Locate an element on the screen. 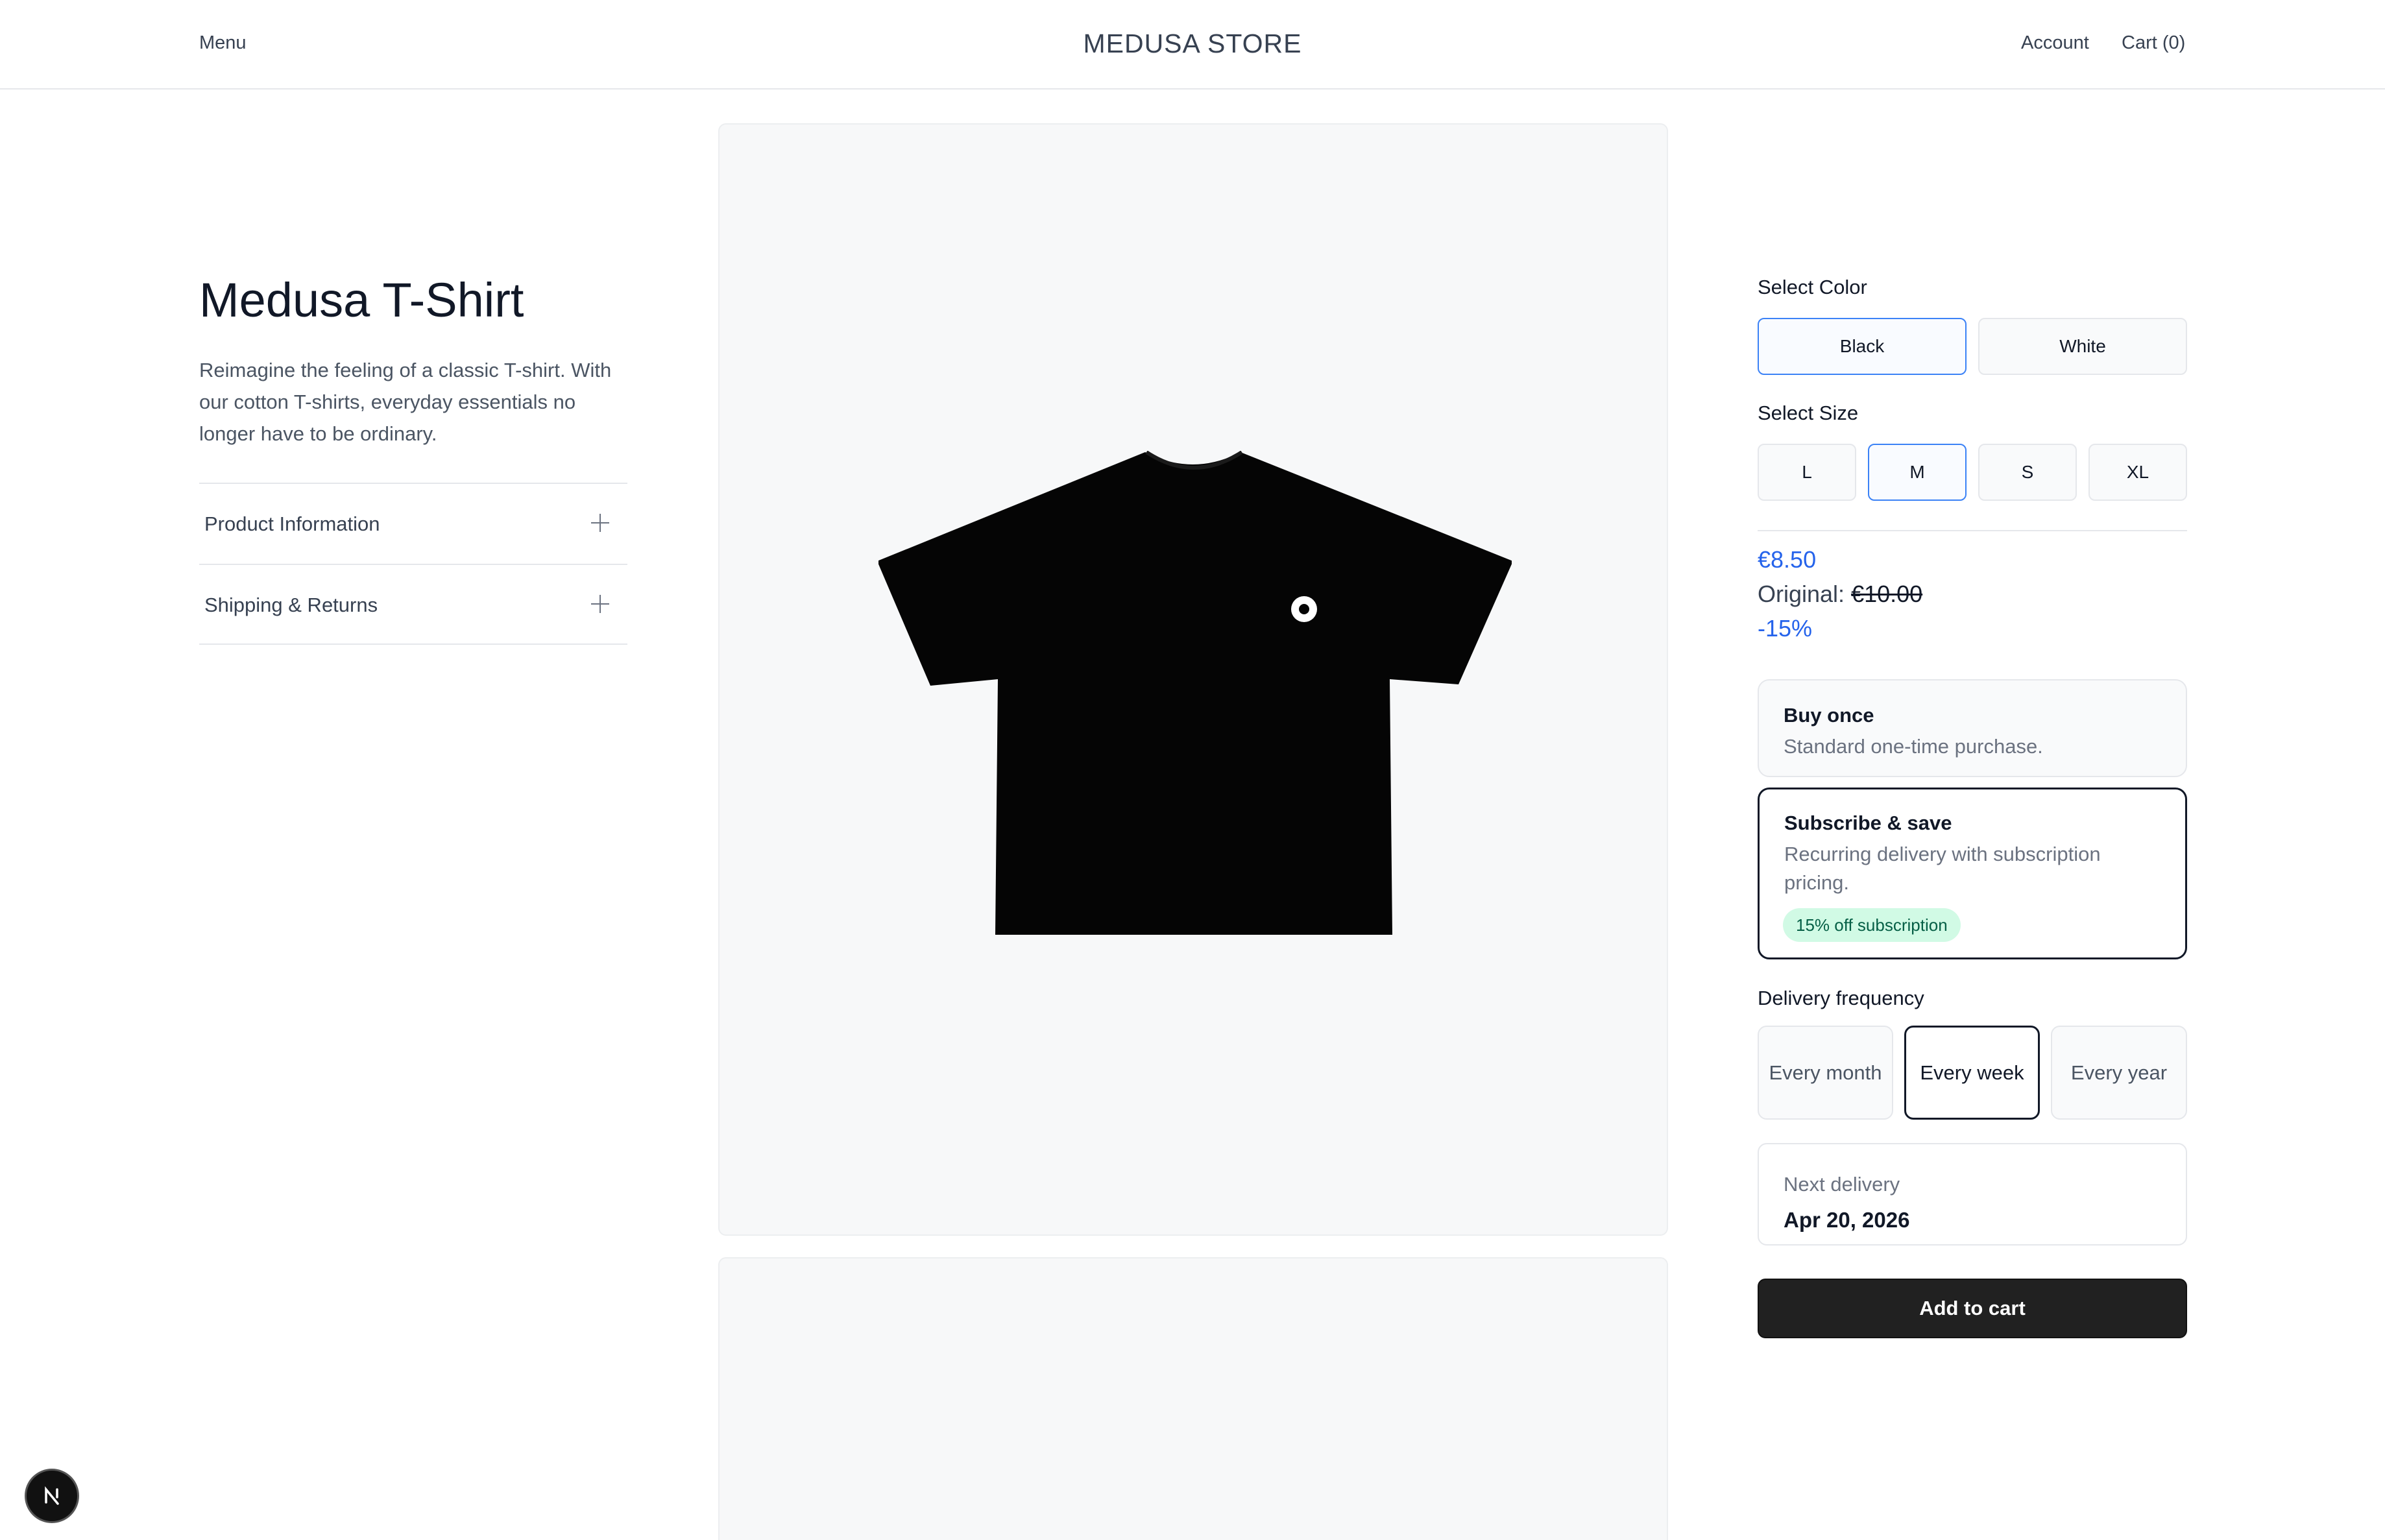 The image size is (2385, 1540). size-option-s: S is located at coordinates (2027, 472).